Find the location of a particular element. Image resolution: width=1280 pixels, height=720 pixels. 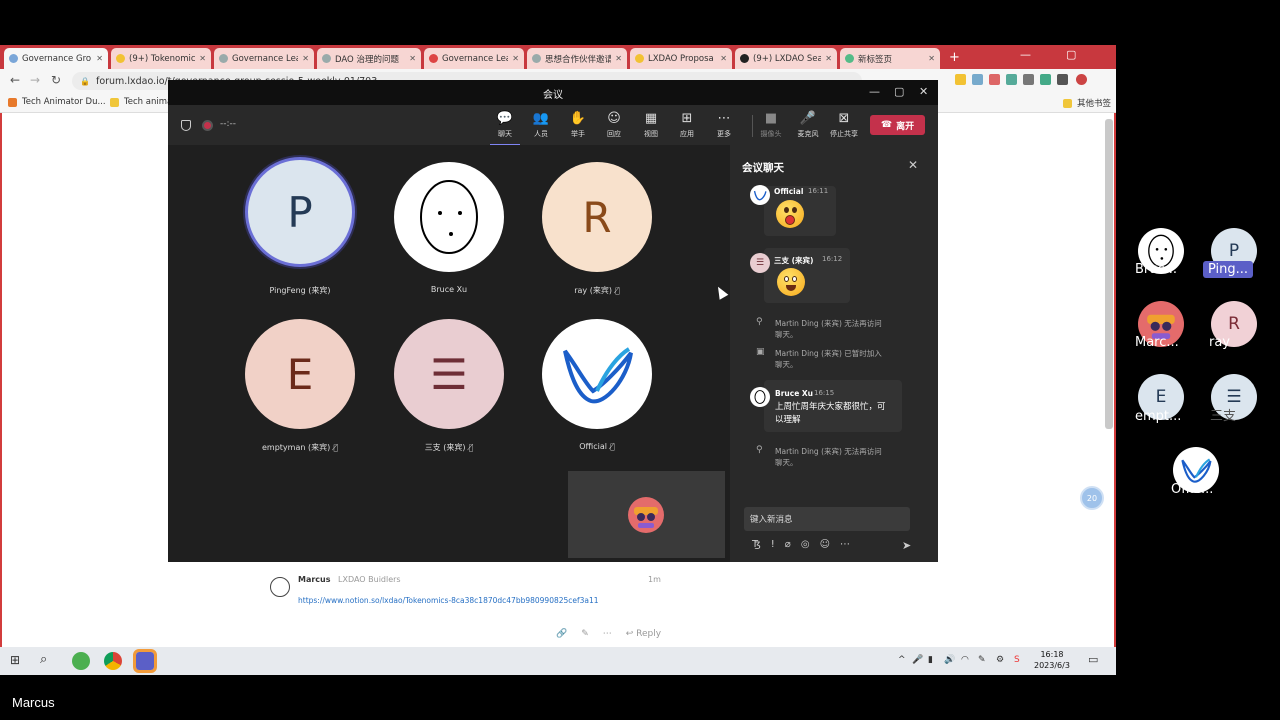

tool-people-button: 👥 人员 is located at coordinates (541, 125).